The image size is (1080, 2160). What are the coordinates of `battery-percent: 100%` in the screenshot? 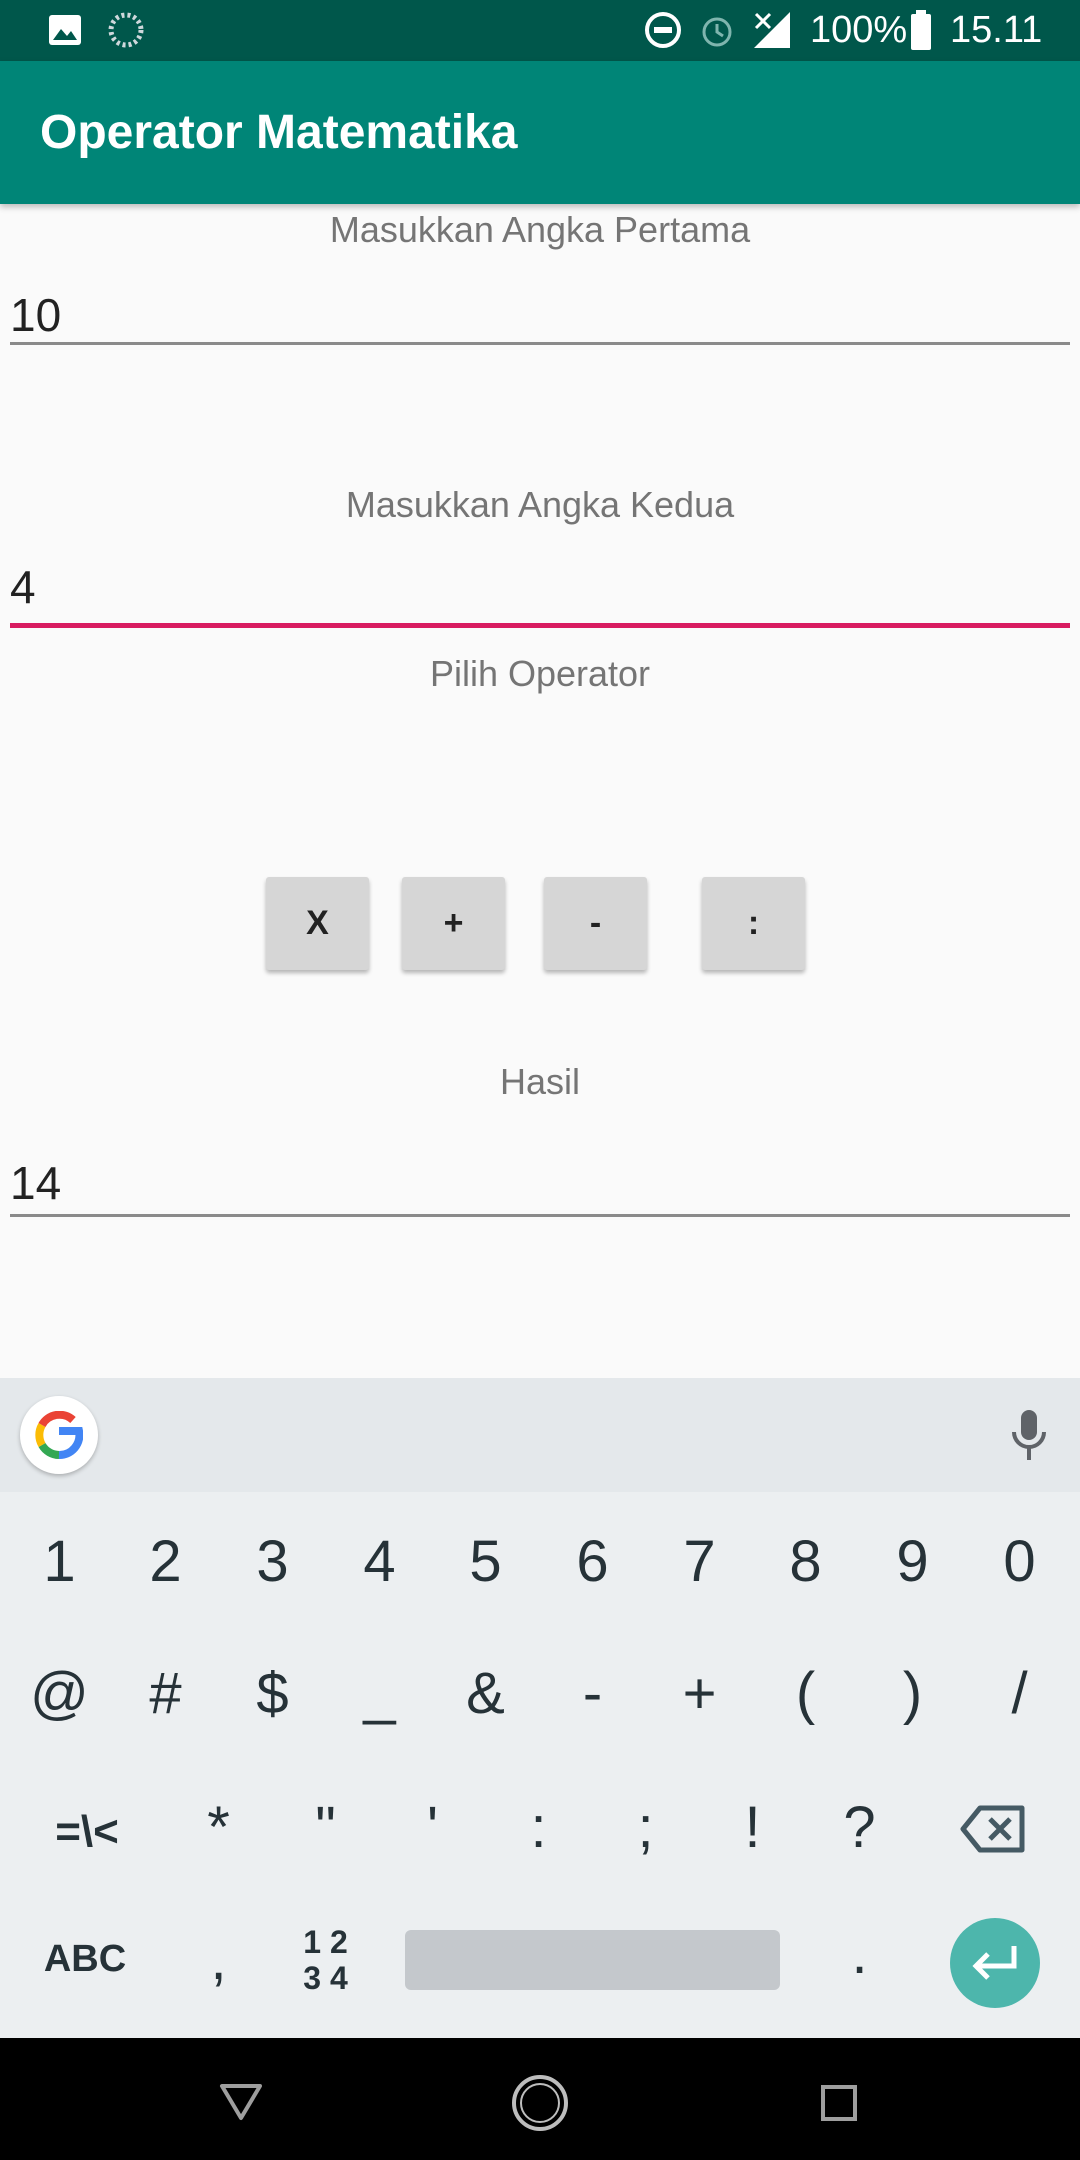 It's located at (859, 30).